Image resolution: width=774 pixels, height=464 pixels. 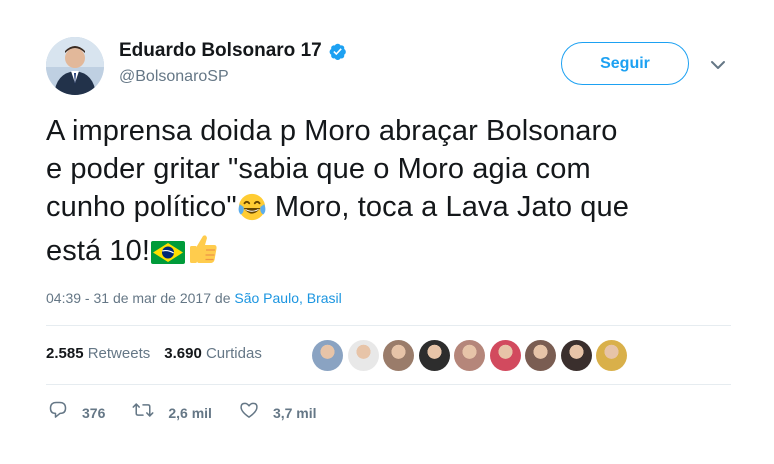 I want to click on retweet-icon, so click(x=143, y=412).